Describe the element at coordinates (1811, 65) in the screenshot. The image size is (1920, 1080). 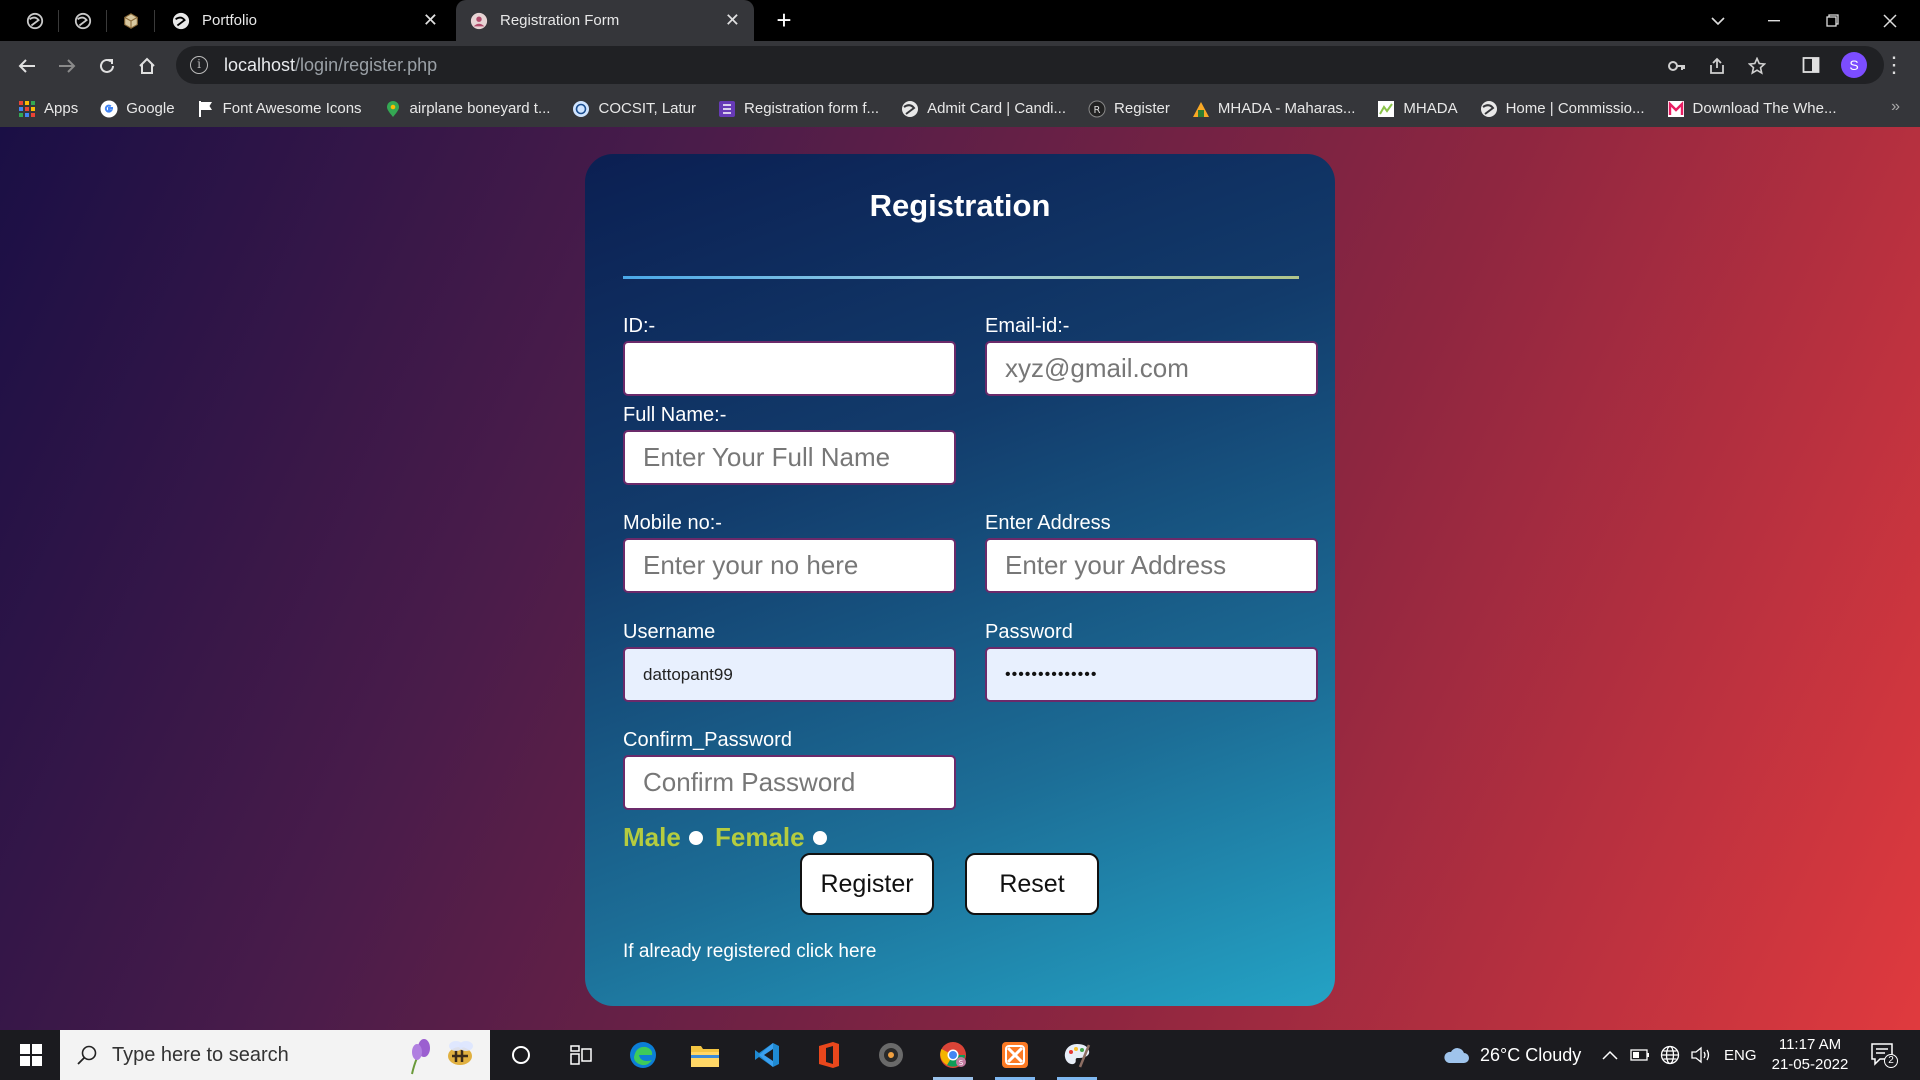
I see `side-panel-icon` at that location.